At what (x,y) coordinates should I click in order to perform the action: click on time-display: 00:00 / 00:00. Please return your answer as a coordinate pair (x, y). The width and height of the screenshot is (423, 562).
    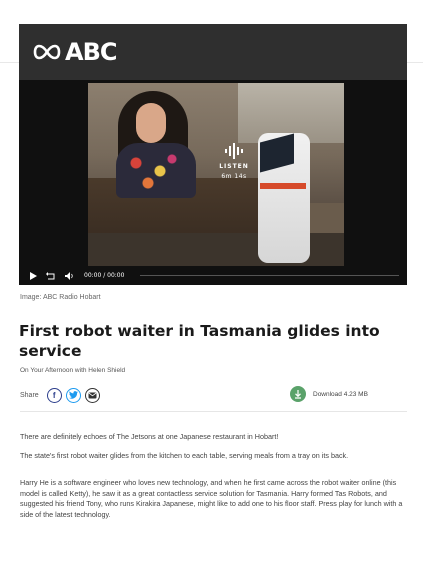
    Looking at the image, I should click on (104, 275).